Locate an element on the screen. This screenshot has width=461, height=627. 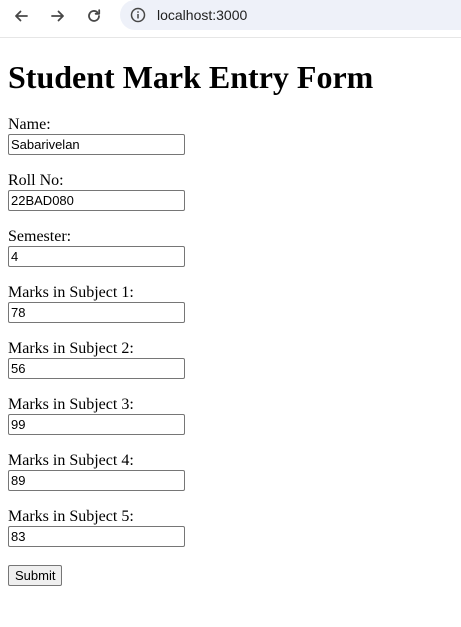
subject1-marks-input is located at coordinates (96, 312).